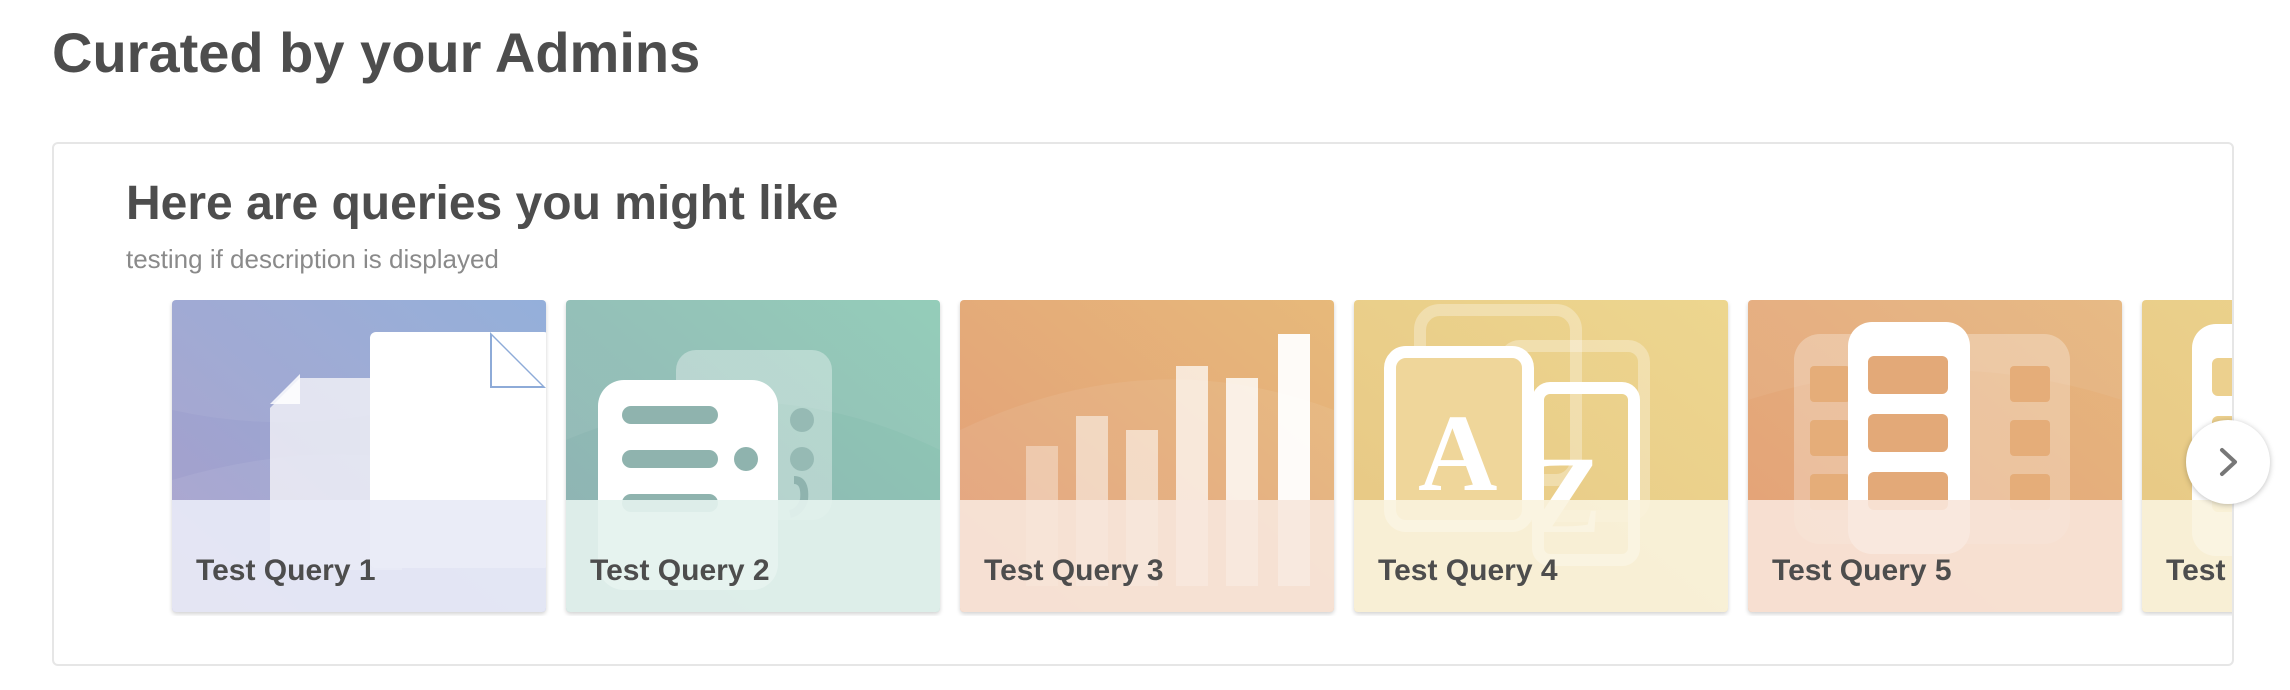 The width and height of the screenshot is (2290, 690). Describe the element at coordinates (1862, 570) in the screenshot. I see `card-title: Test Query 5` at that location.